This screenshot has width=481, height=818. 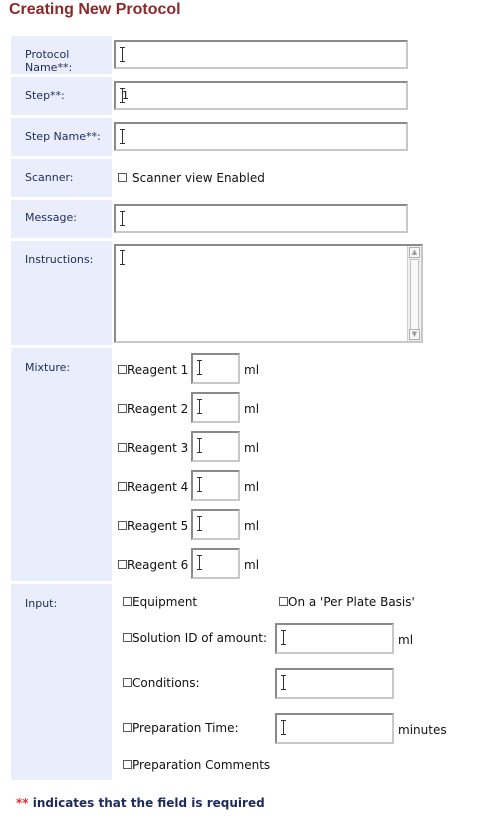 What do you see at coordinates (351, 602) in the screenshot?
I see `per-plate-label: On a 'Per Plate Basis'` at bounding box center [351, 602].